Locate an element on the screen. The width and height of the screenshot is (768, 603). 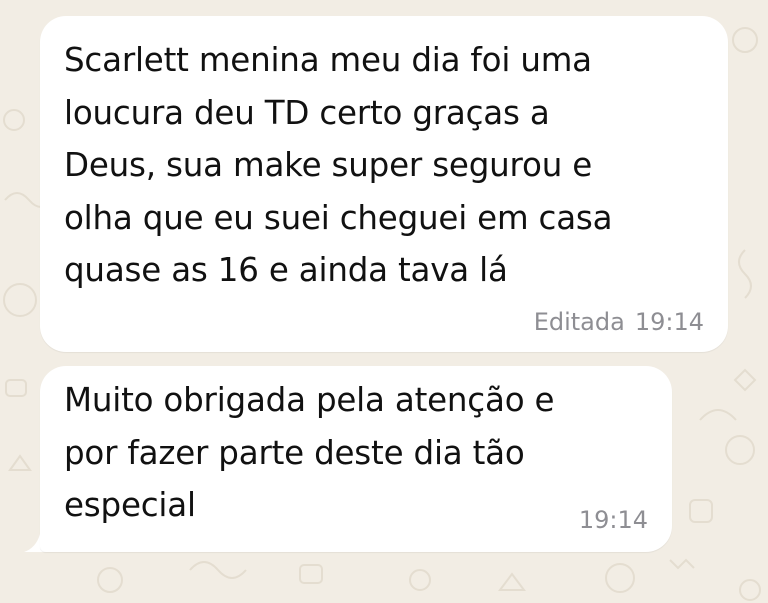
edited-label: Editada is located at coordinates (579, 322).